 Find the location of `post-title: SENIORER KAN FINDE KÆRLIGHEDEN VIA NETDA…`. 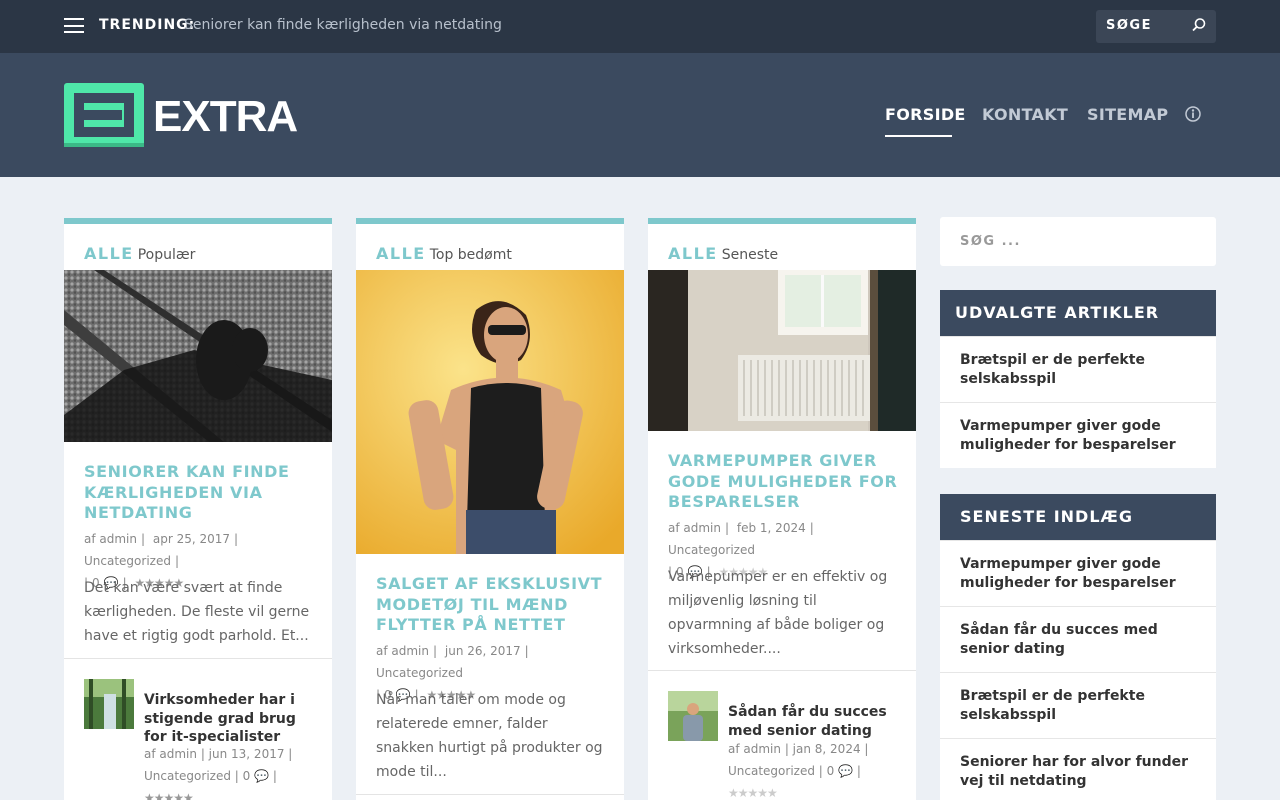

post-title: SENIORER KAN FINDE KÆRLIGHEDEN VIA NETDA… is located at coordinates (201, 493).